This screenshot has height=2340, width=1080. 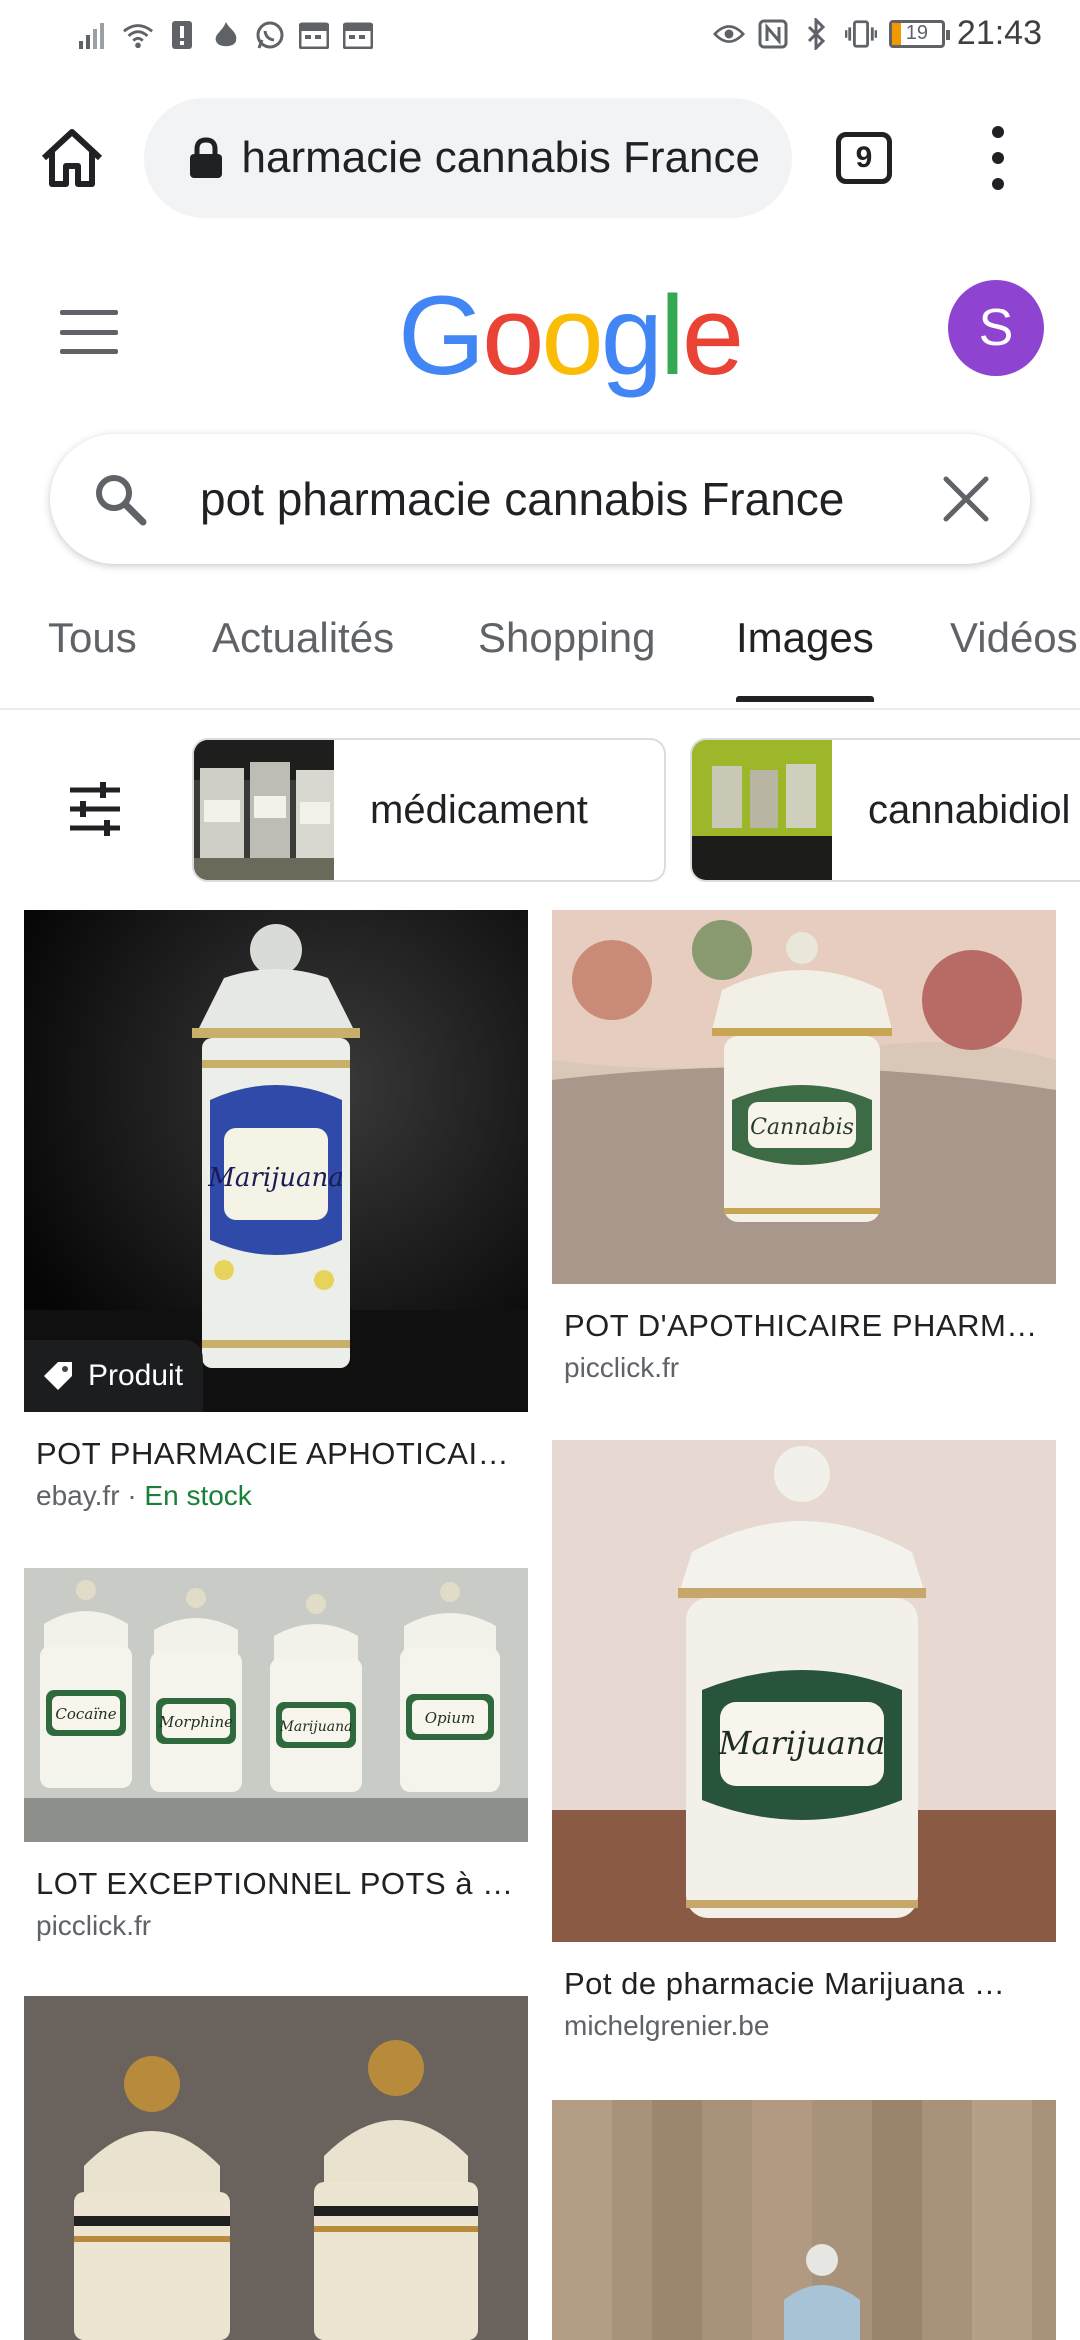 What do you see at coordinates (120, 499) in the screenshot?
I see `search-icon` at bounding box center [120, 499].